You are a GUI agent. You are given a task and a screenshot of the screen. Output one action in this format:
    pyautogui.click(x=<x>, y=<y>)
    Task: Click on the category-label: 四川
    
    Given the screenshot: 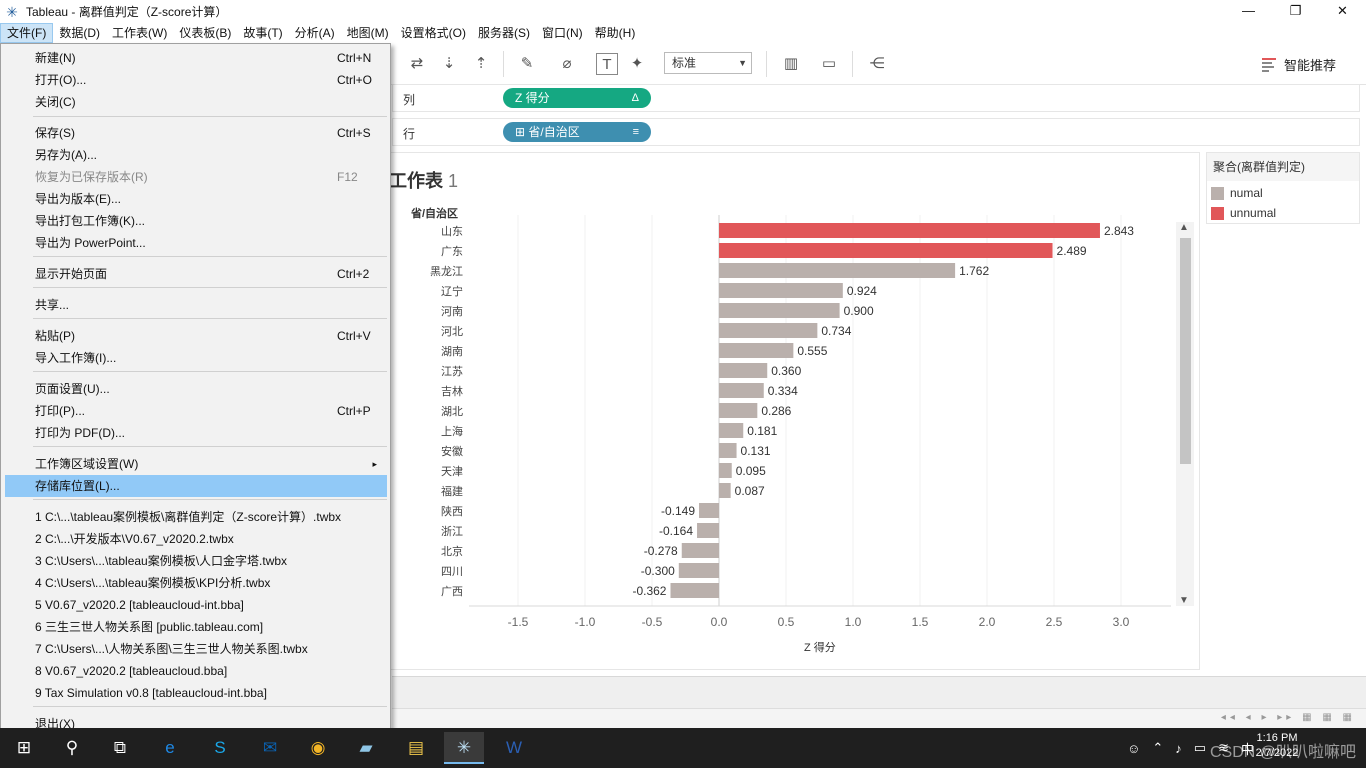 What is the action you would take?
    pyautogui.click(x=452, y=571)
    